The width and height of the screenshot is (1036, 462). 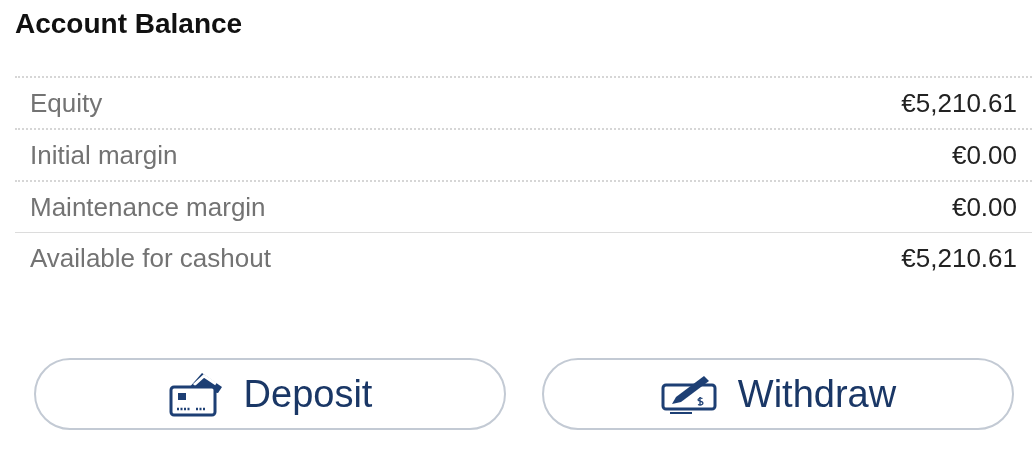 What do you see at coordinates (688, 394) in the screenshot?
I see `pen-and-check-icon` at bounding box center [688, 394].